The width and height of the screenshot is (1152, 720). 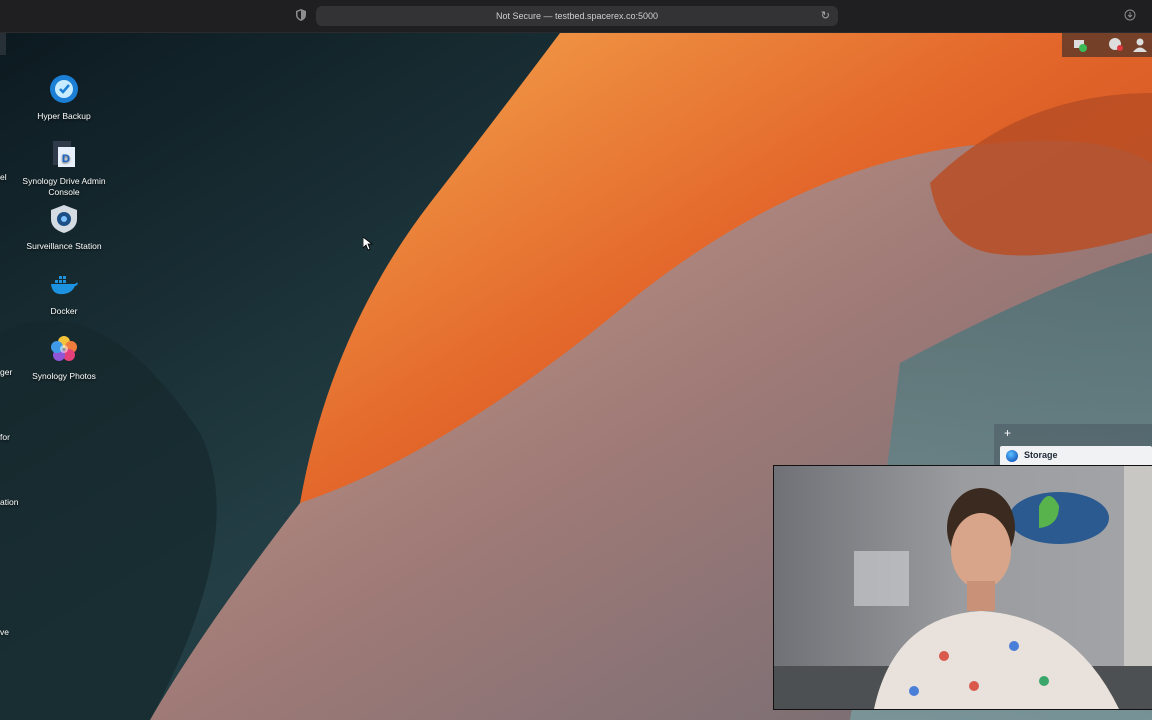 What do you see at coordinates (1041, 455) in the screenshot?
I see `storage-label: Storage` at bounding box center [1041, 455].